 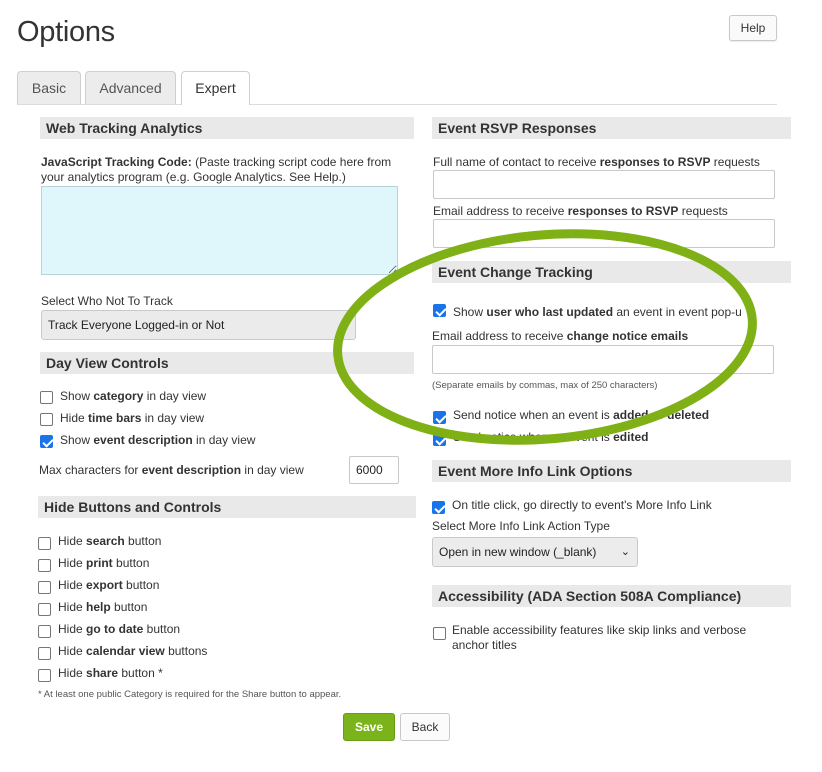 What do you see at coordinates (44, 565) in the screenshot?
I see `hide-print-checkbox` at bounding box center [44, 565].